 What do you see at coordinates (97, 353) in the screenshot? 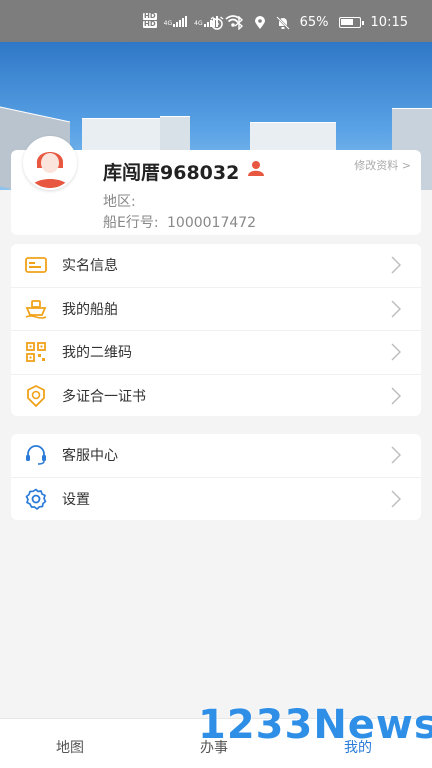
I see `menu-label: 我的二维码` at bounding box center [97, 353].